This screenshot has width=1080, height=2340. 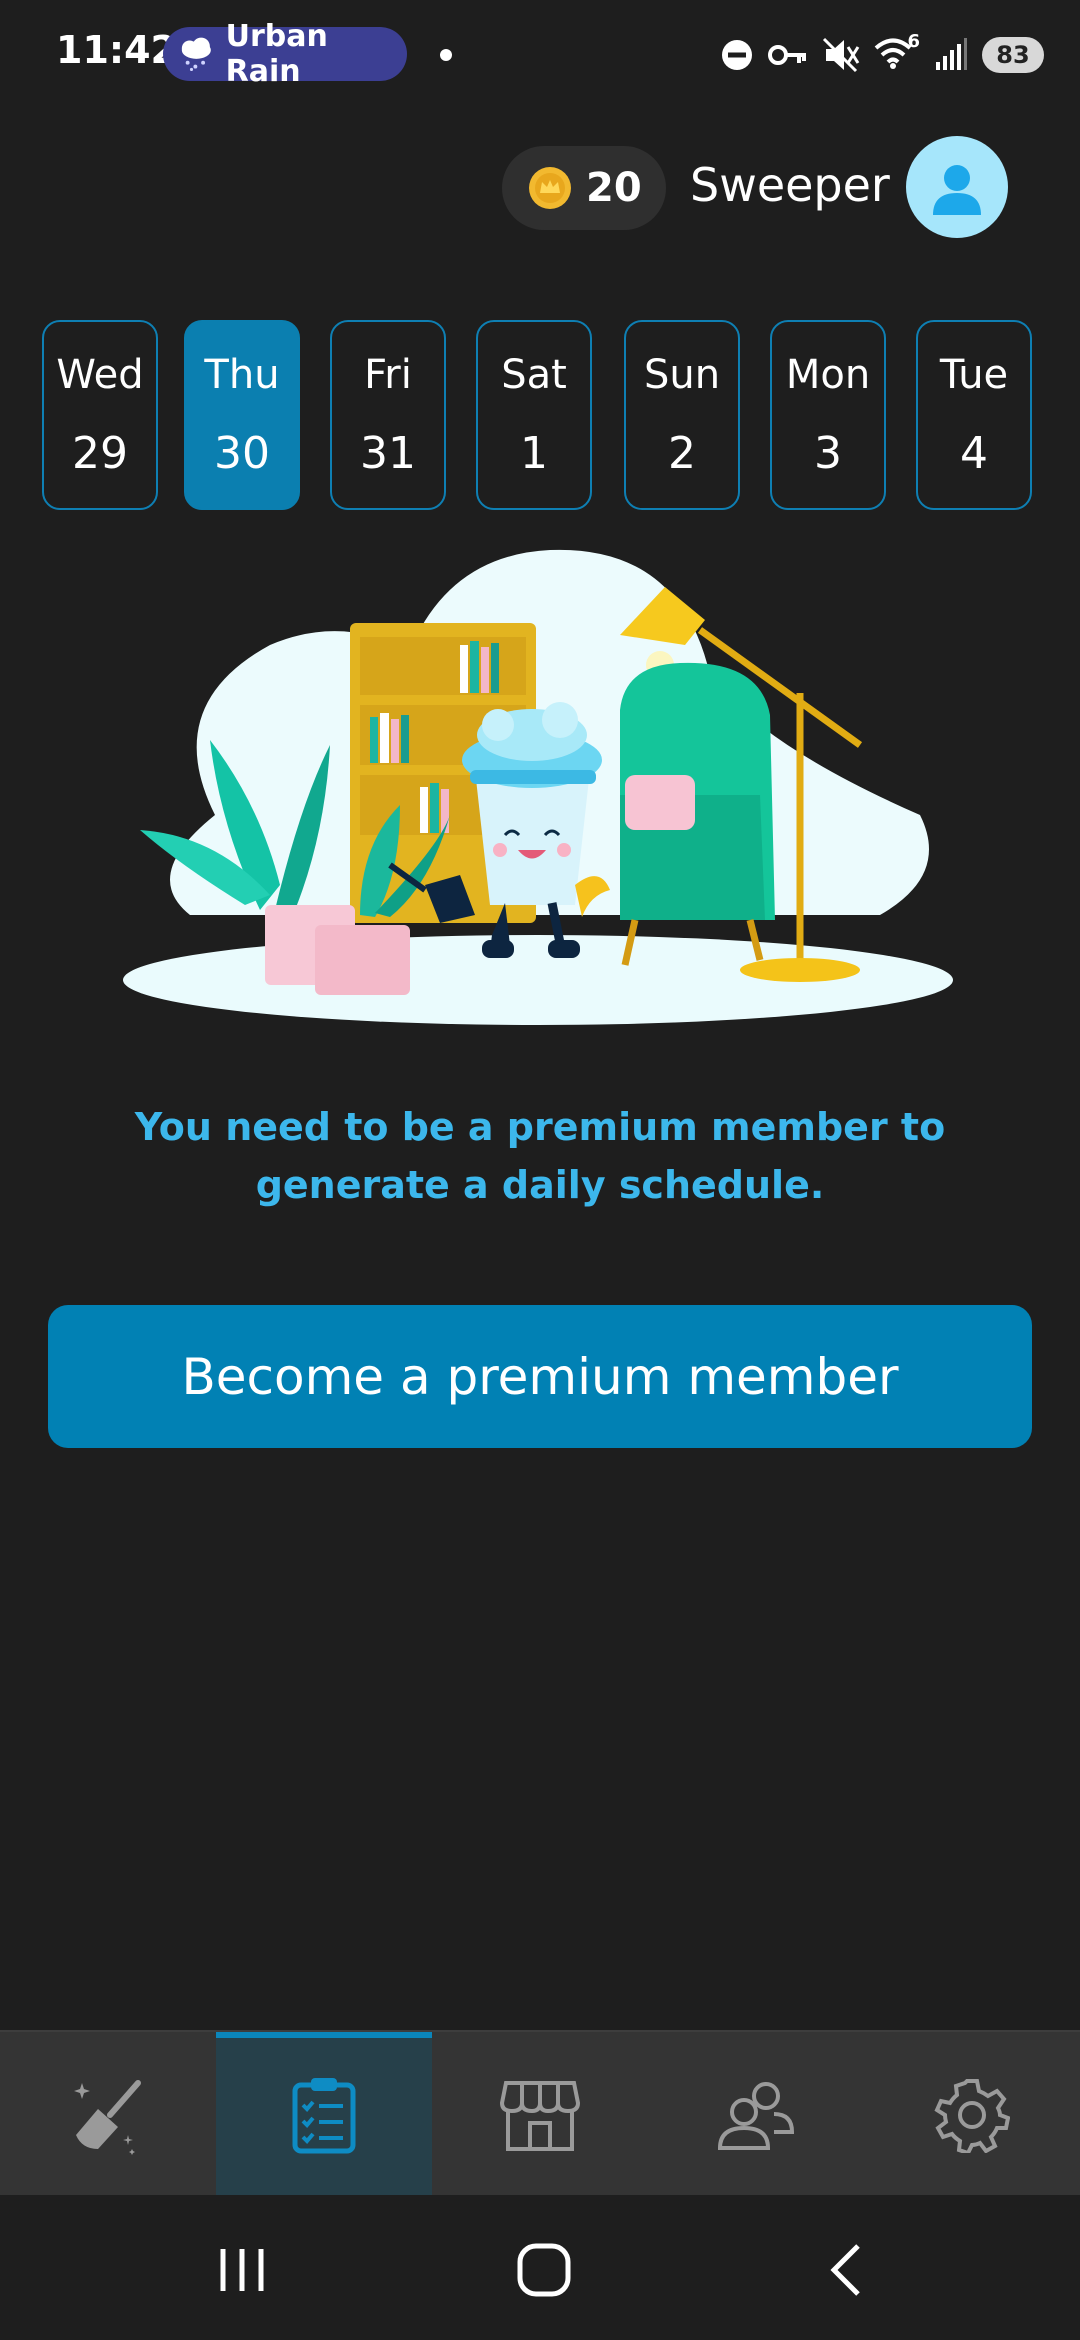 What do you see at coordinates (828, 453) in the screenshot?
I see `day-number: 3` at bounding box center [828, 453].